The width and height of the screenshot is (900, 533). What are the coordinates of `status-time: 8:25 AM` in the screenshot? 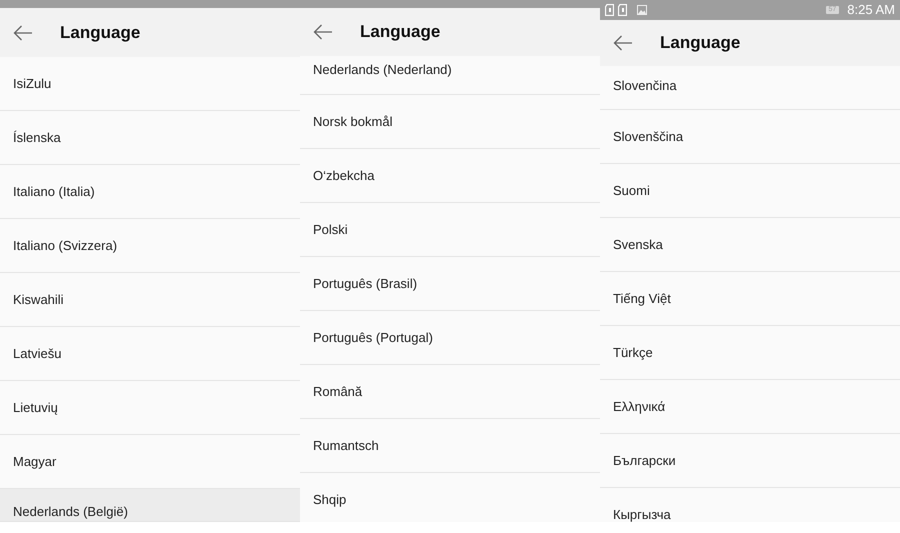 It's located at (871, 10).